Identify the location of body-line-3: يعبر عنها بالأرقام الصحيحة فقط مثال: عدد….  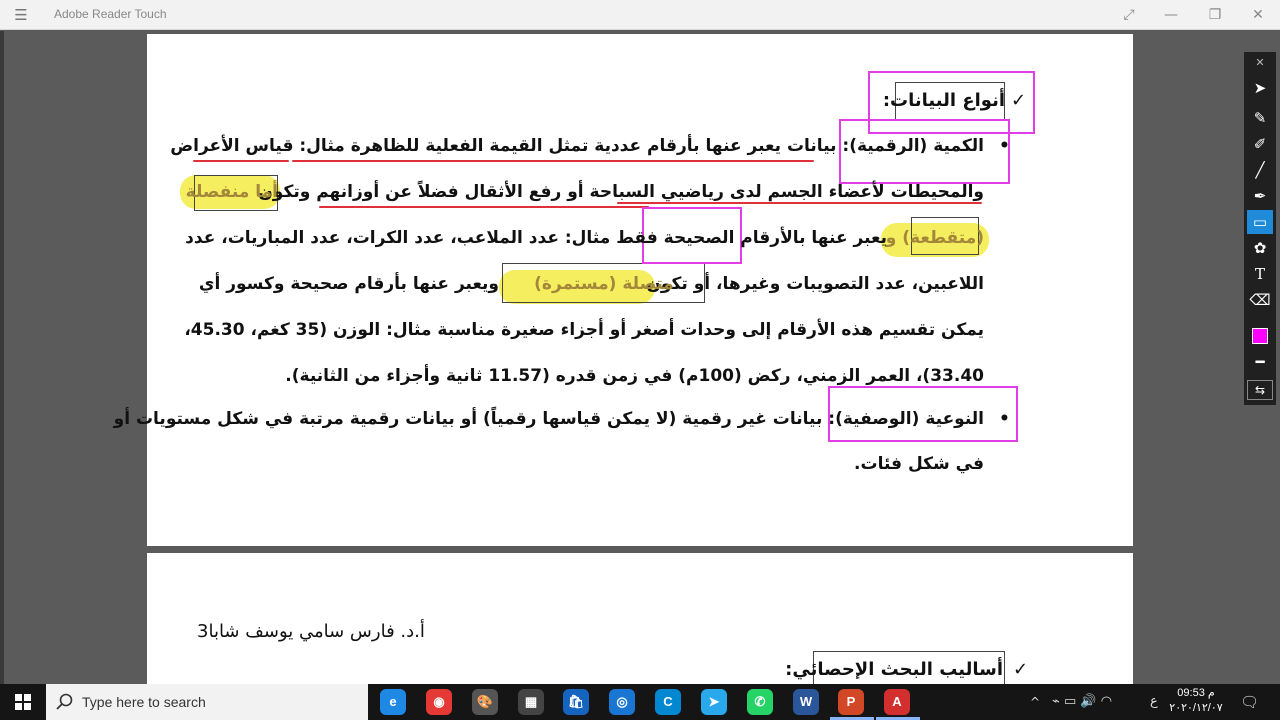
(536, 238).